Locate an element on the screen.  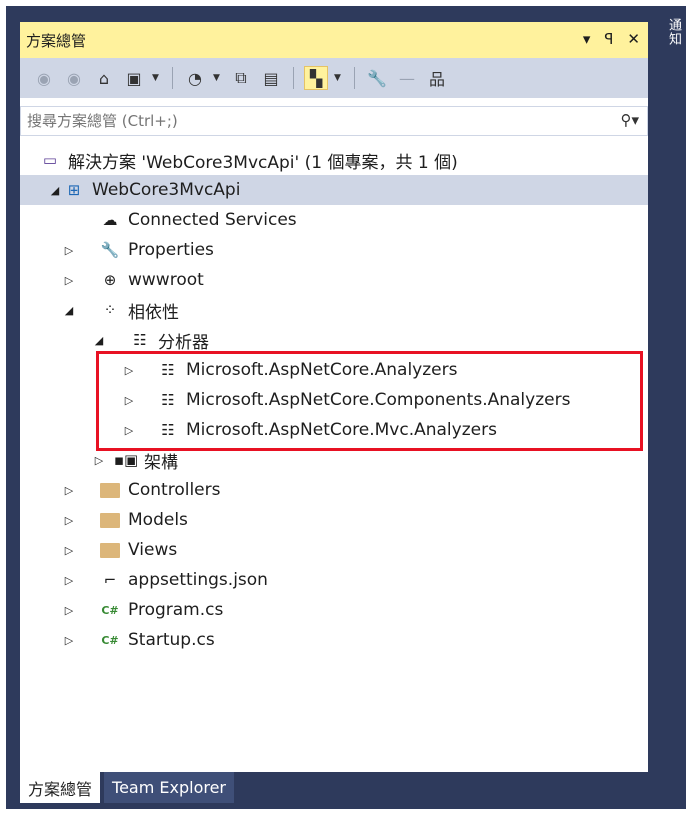
tree-item-startup: ▷ C# Startup.cs is located at coordinates (334, 640).